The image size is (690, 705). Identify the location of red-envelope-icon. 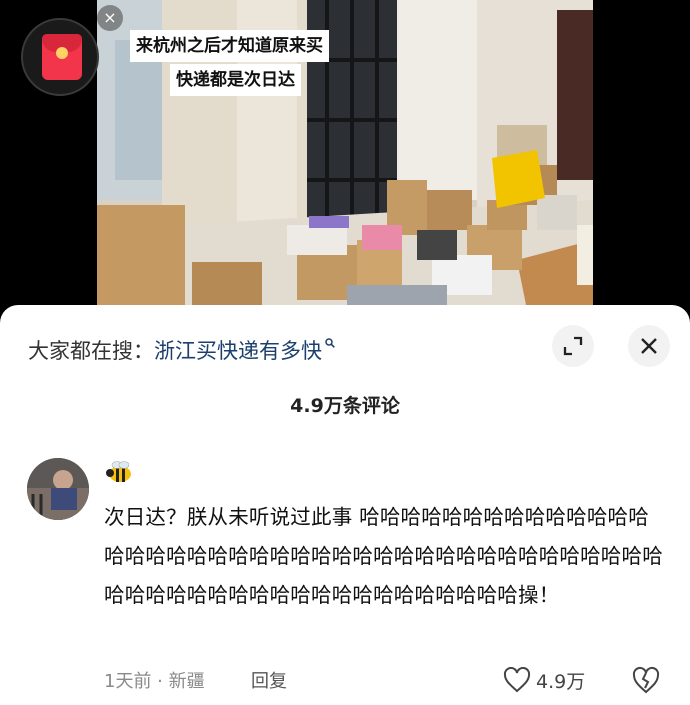
(62, 57).